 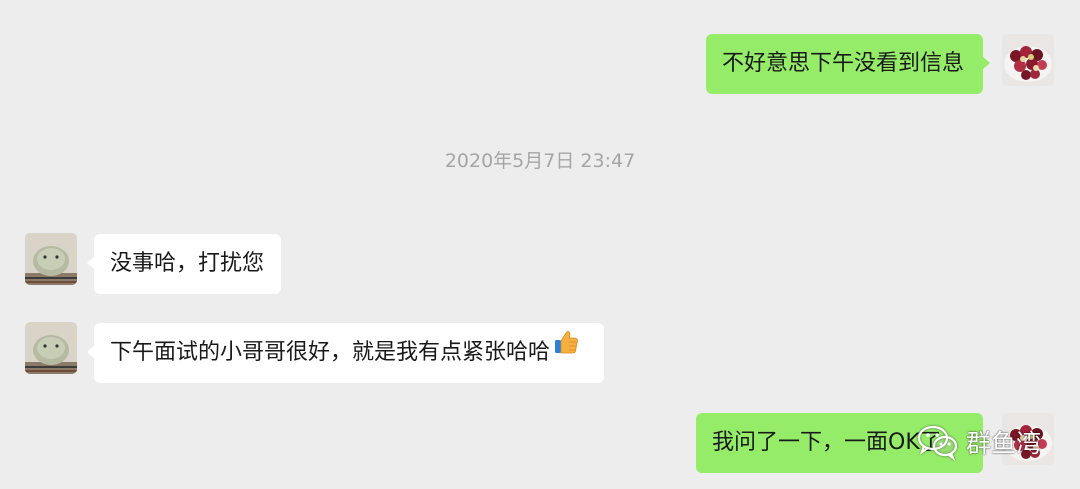 I want to click on message-text: 不好意思下午没看到信息, so click(x=843, y=63).